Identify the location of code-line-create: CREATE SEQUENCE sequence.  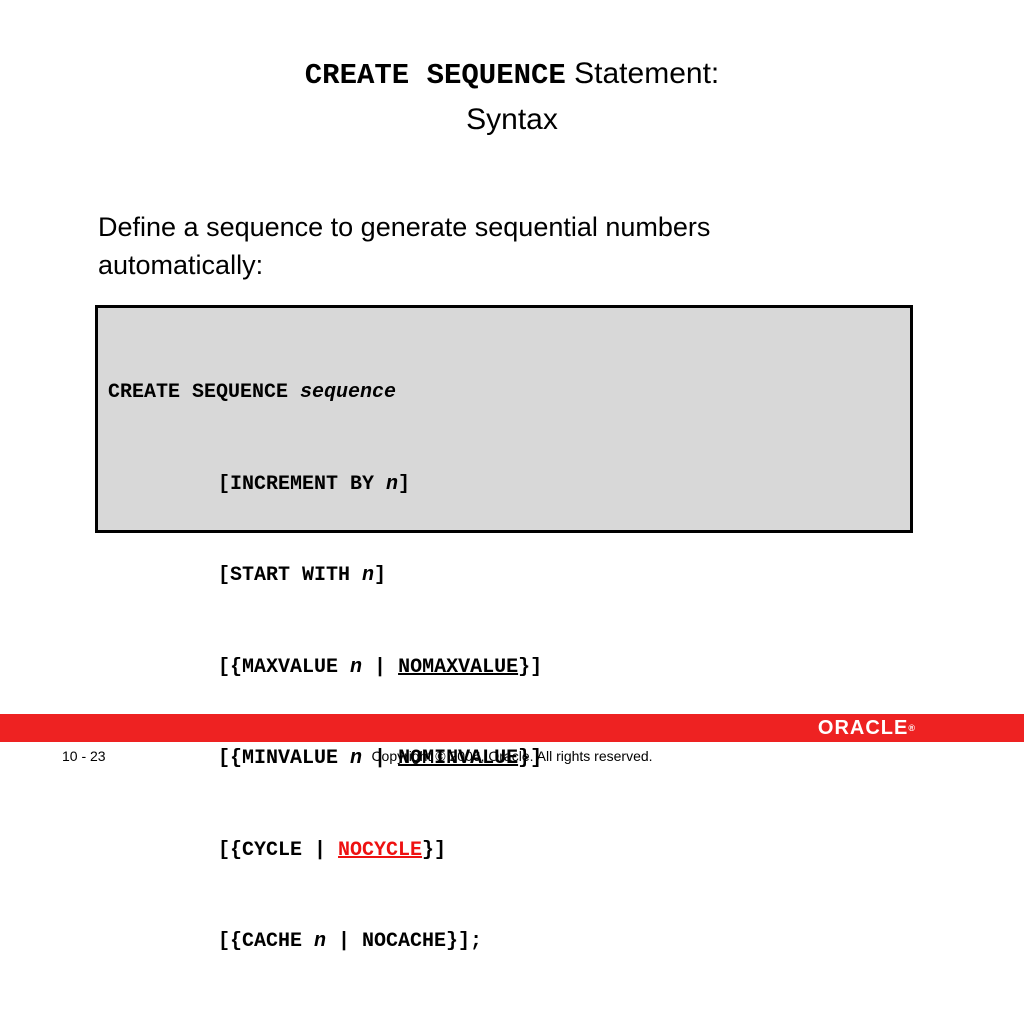
(325, 393).